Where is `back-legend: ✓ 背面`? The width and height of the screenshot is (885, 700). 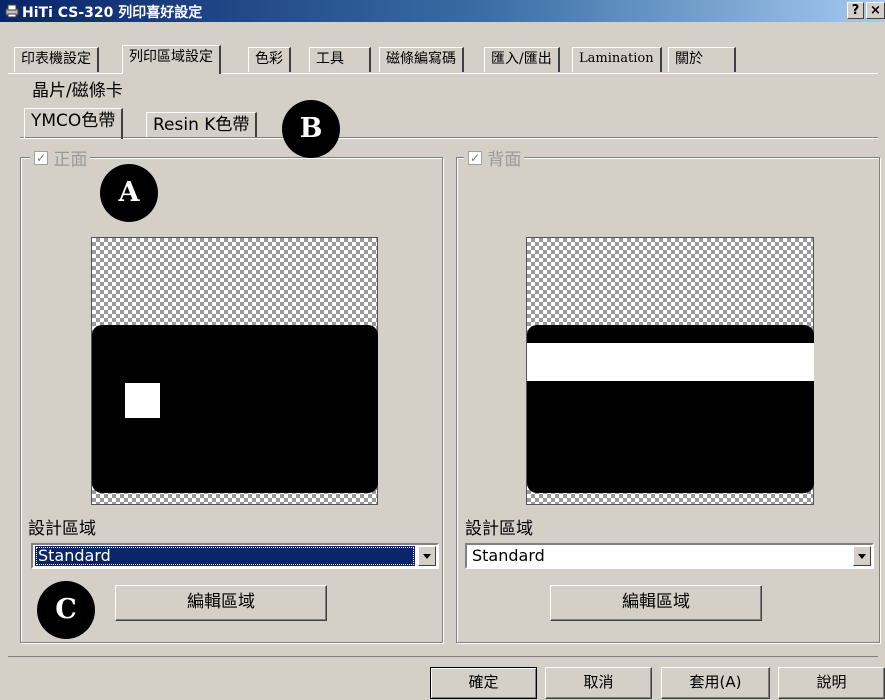 back-legend: ✓ 背面 is located at coordinates (494, 157).